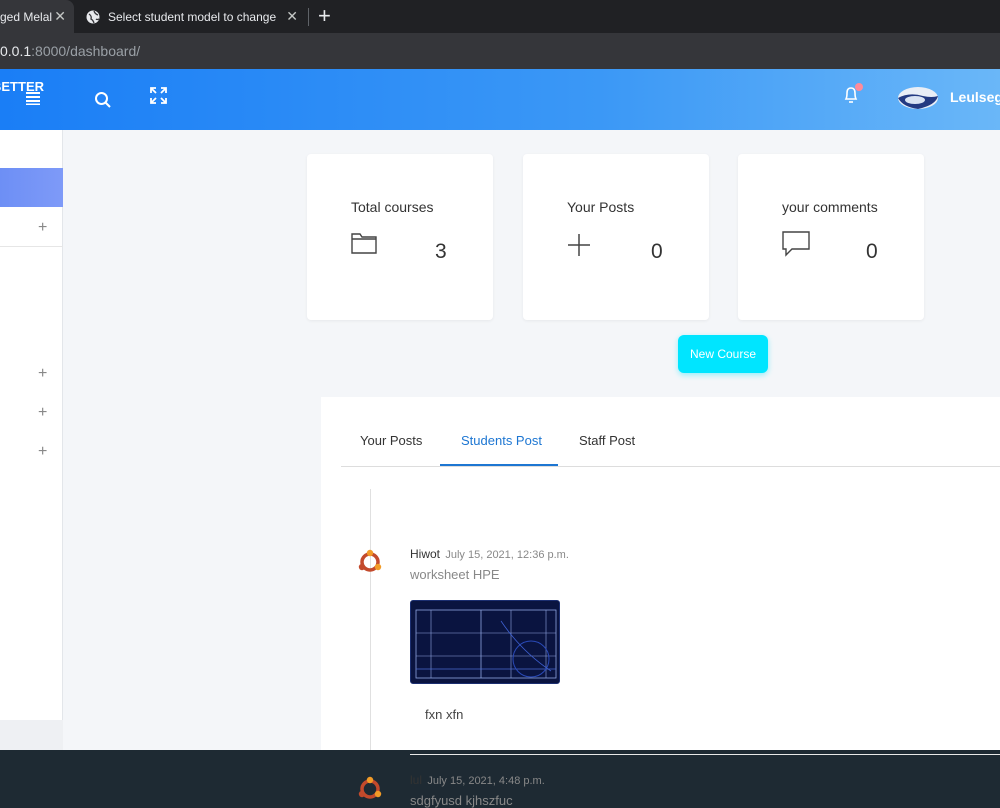 Image resolution: width=1000 pixels, height=808 pixels. Describe the element at coordinates (500, 99) in the screenshot. I see `top-header: BETTER Leulseg` at that location.